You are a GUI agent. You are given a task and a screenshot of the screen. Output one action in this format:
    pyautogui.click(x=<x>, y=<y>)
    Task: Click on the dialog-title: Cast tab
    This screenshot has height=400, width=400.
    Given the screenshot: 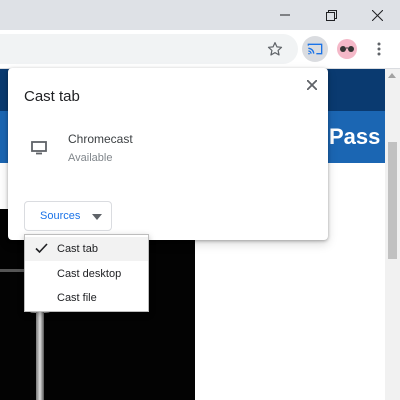 What is the action you would take?
    pyautogui.click(x=52, y=96)
    